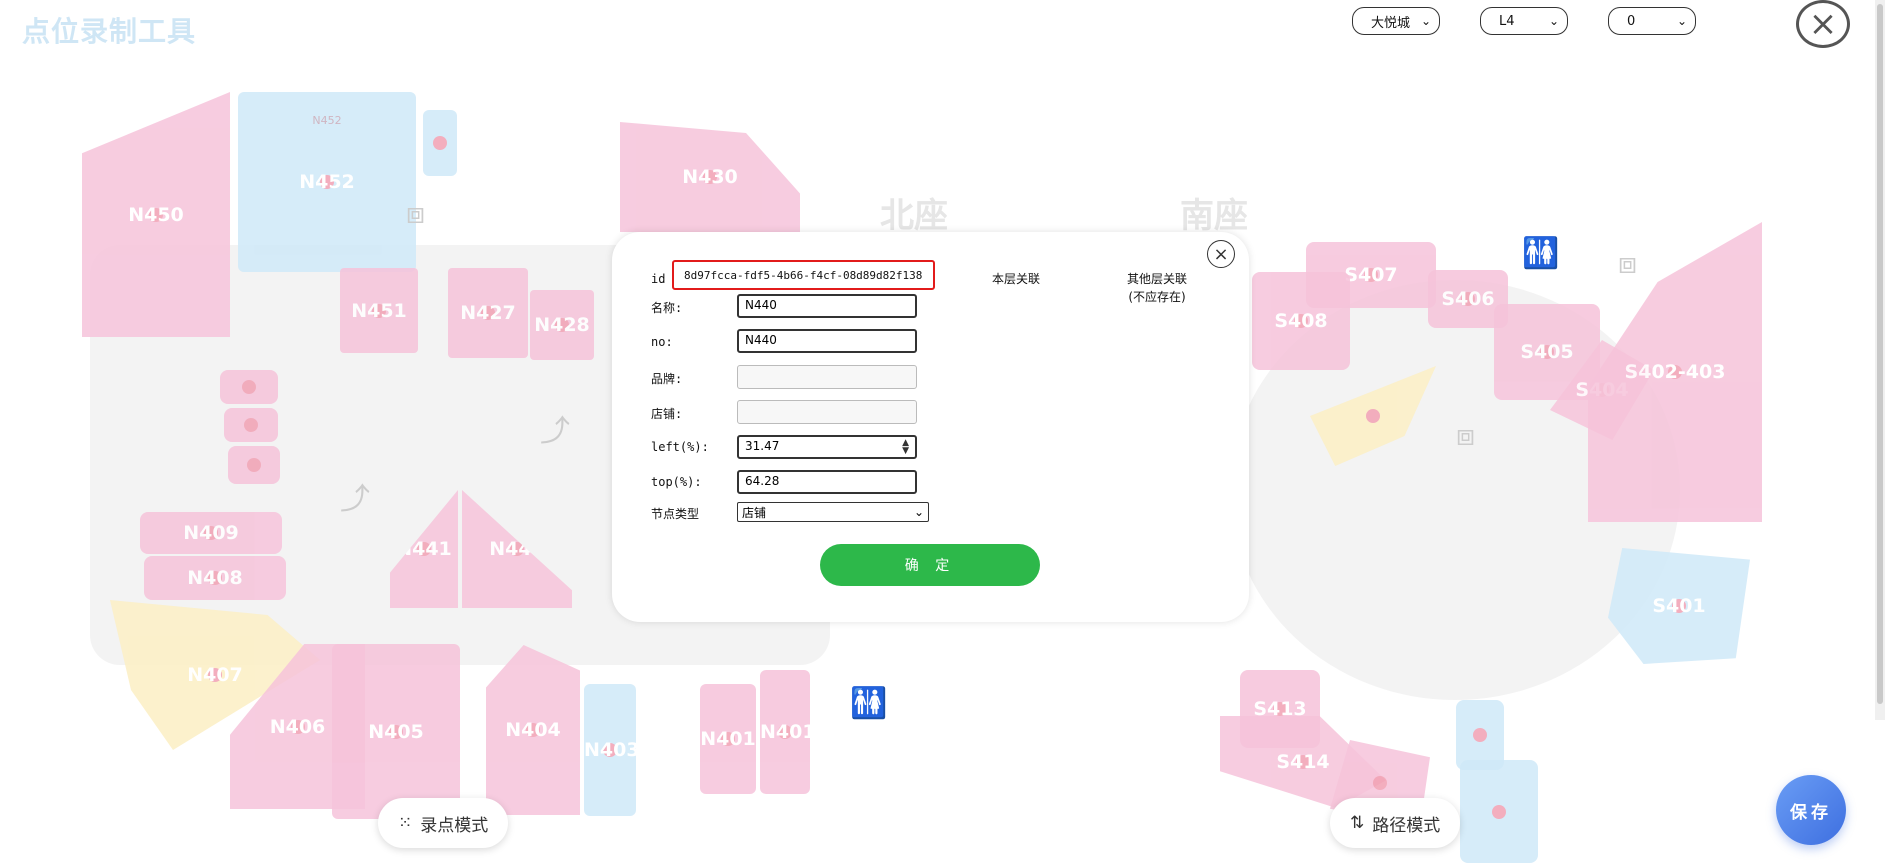 The width and height of the screenshot is (1885, 863). I want to click on shop-N404: N404, so click(533, 730).